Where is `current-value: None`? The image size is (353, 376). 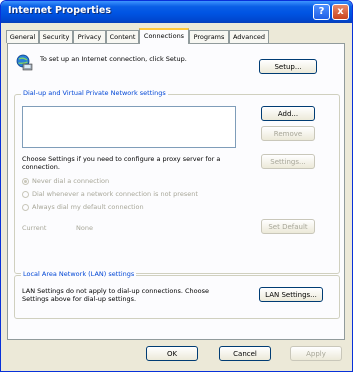 current-value: None is located at coordinates (84, 228).